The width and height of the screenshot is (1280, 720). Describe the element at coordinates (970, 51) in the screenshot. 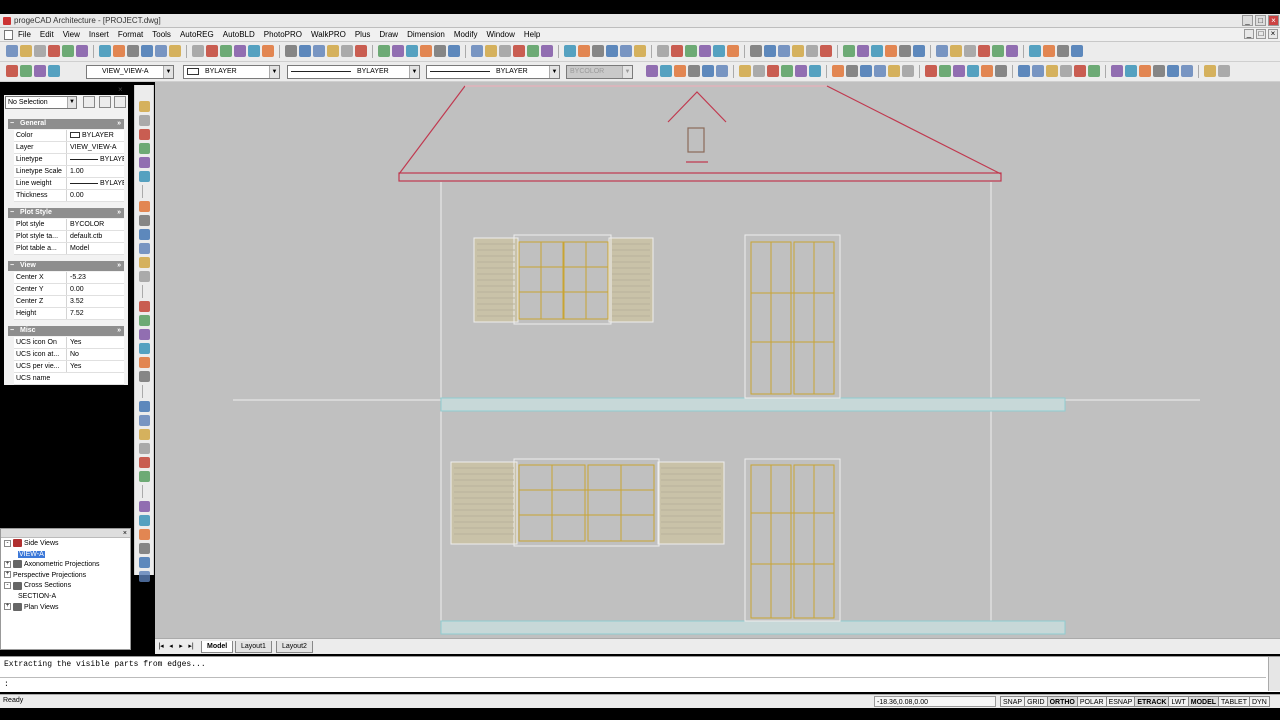

I see `save-icon` at that location.